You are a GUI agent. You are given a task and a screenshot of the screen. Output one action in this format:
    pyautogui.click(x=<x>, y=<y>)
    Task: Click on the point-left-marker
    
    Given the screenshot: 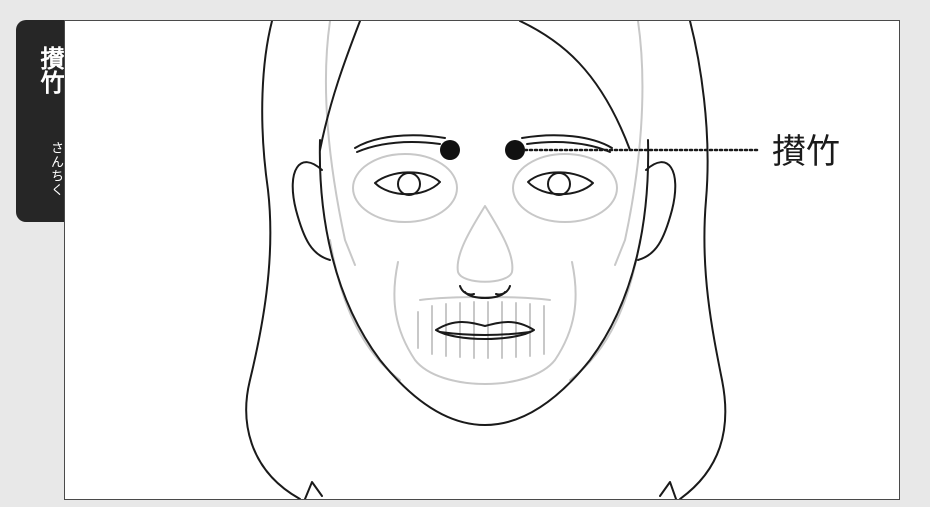 What is the action you would take?
    pyautogui.click(x=450, y=150)
    